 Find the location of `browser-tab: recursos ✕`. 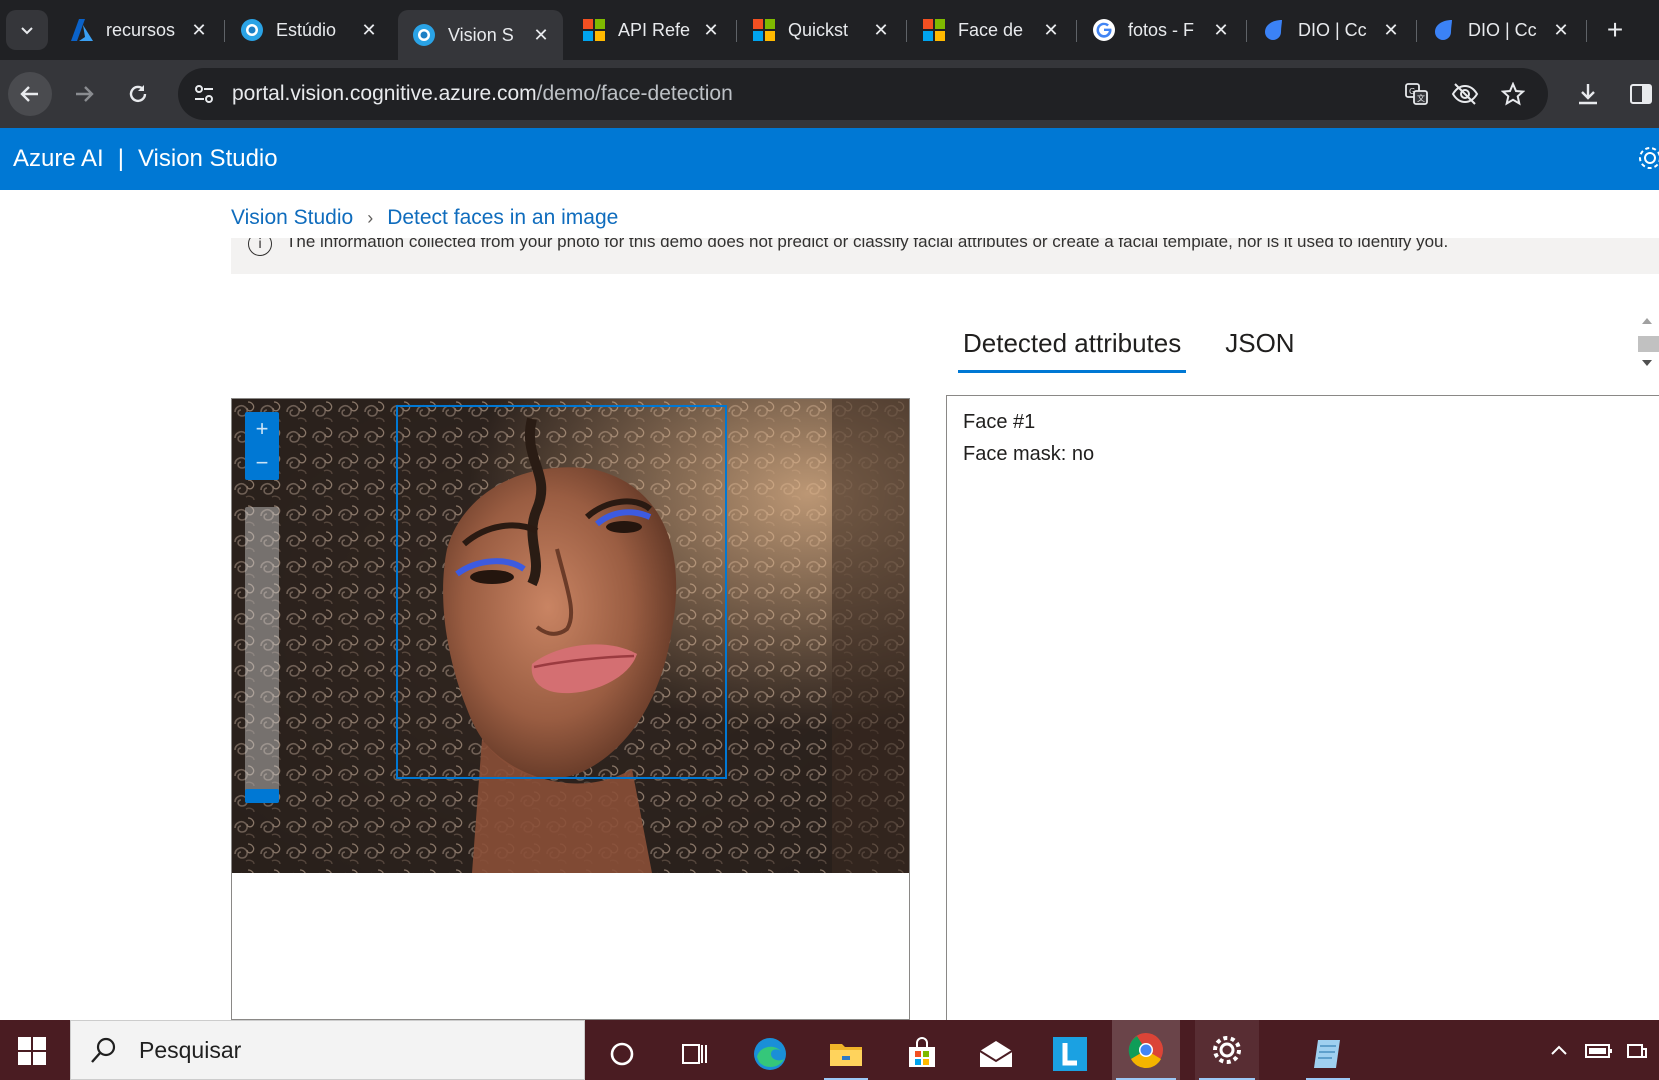

browser-tab: recursos ✕ is located at coordinates (138, 30).